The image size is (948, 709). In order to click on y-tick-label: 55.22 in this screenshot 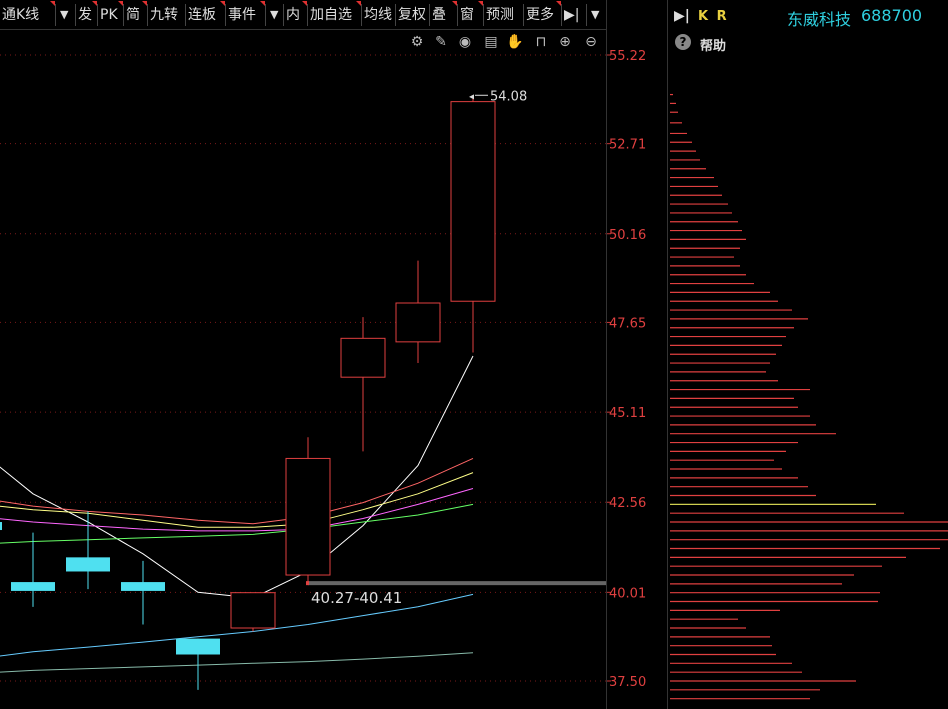, I will do `click(627, 56)`.